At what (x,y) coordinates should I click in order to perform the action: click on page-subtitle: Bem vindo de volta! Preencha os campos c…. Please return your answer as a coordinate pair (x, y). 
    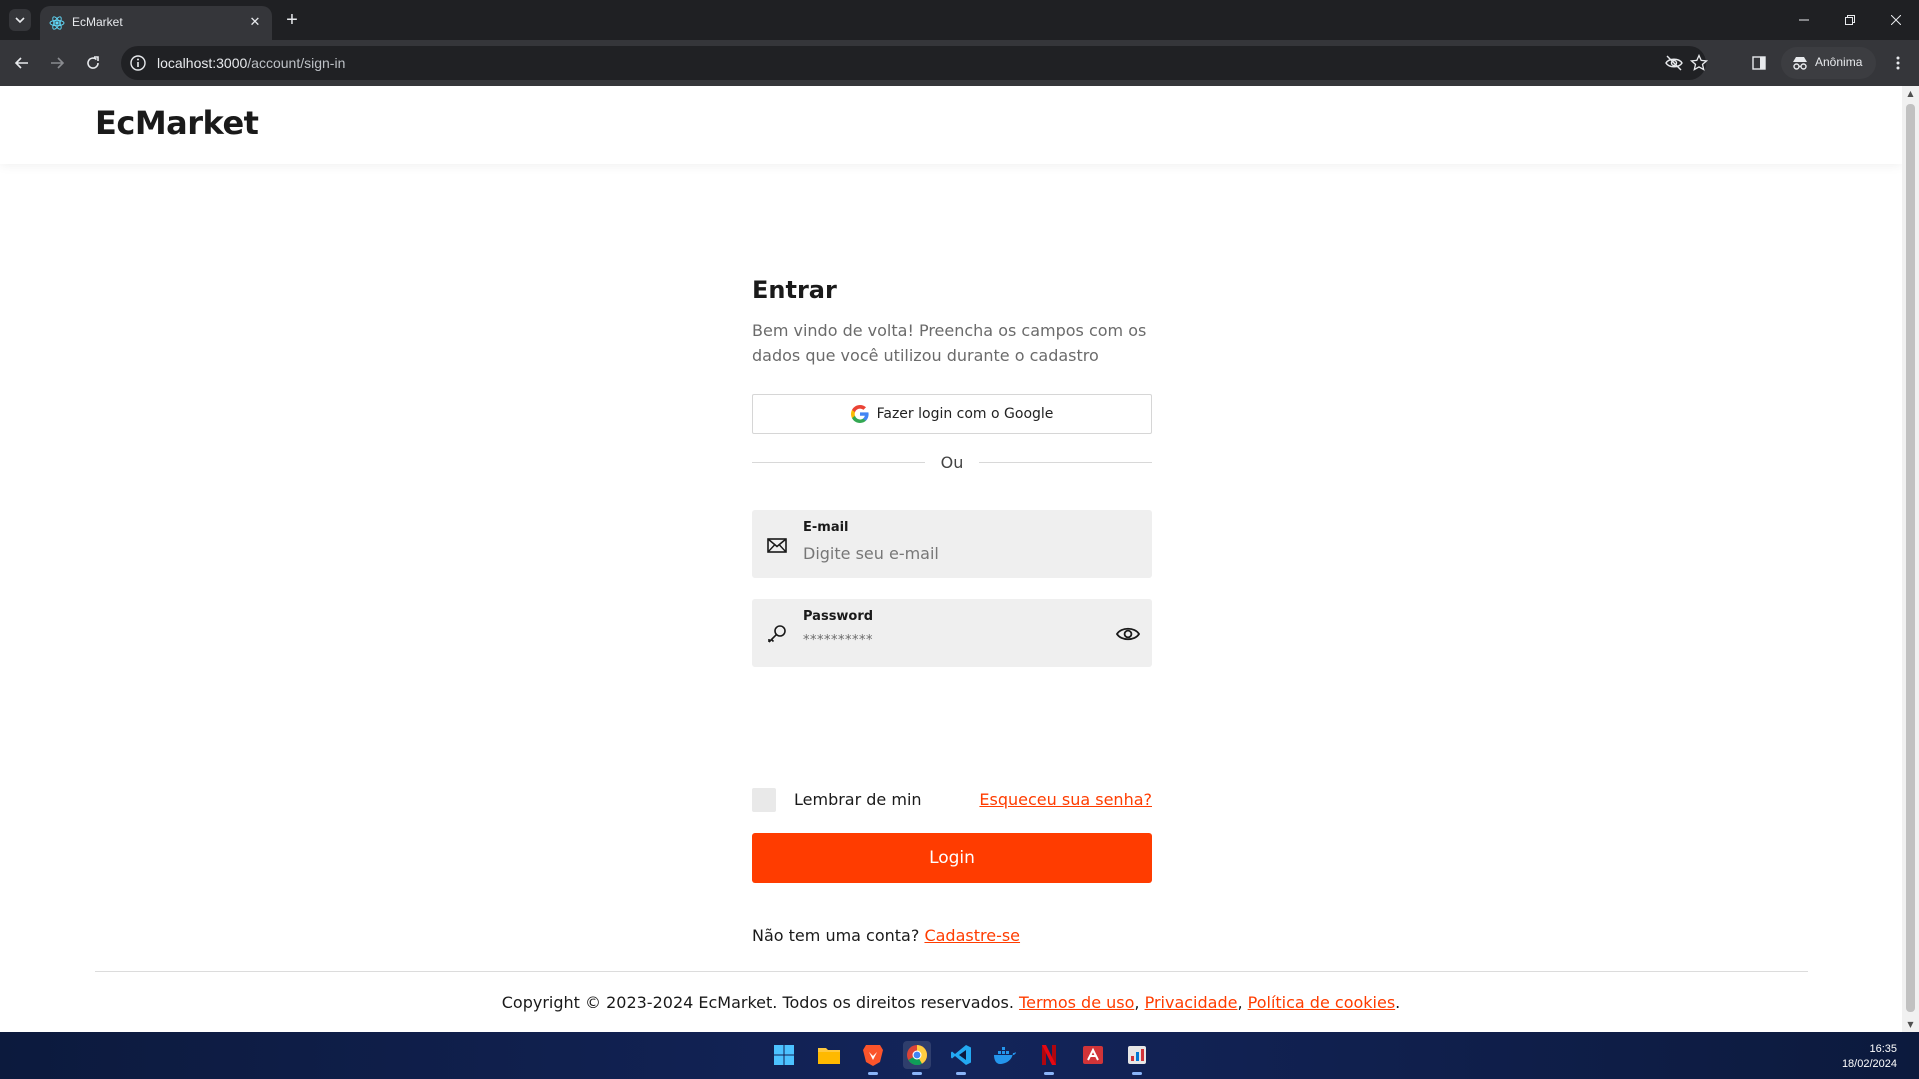
    Looking at the image, I should click on (949, 343).